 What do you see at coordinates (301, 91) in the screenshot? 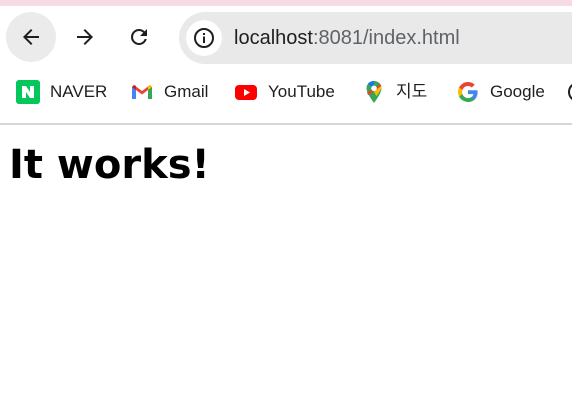
I see `bookmark-label: YouTube` at bounding box center [301, 91].